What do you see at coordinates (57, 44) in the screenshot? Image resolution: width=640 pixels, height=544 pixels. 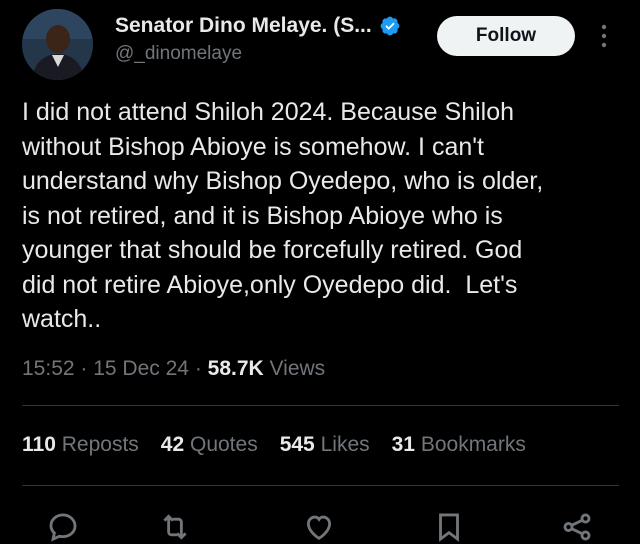 I see `profile-avatar` at bounding box center [57, 44].